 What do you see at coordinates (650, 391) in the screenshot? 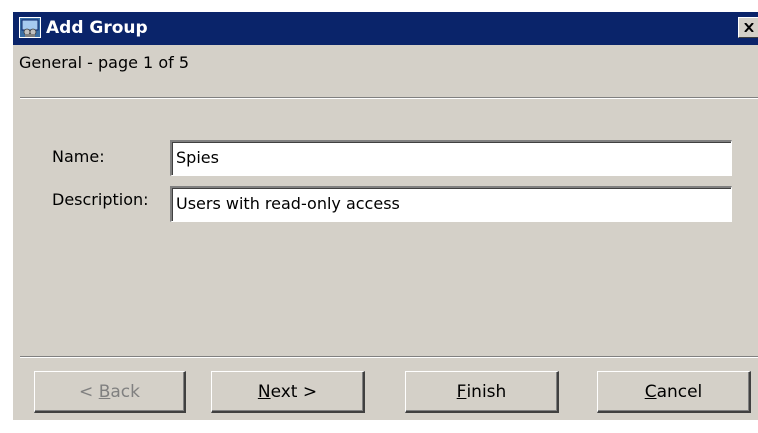
I see `cancel-button-accel: C` at bounding box center [650, 391].